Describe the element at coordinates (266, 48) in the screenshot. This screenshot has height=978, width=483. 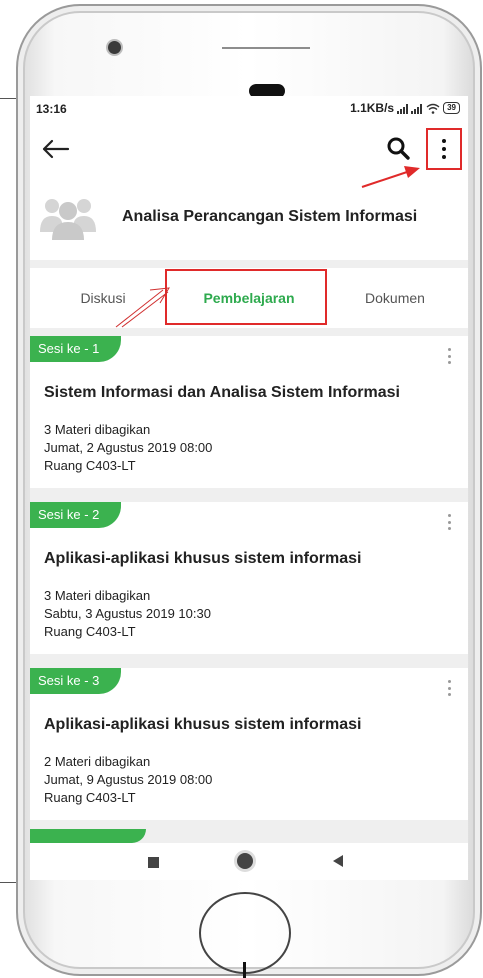
I see `speaker-grill` at that location.